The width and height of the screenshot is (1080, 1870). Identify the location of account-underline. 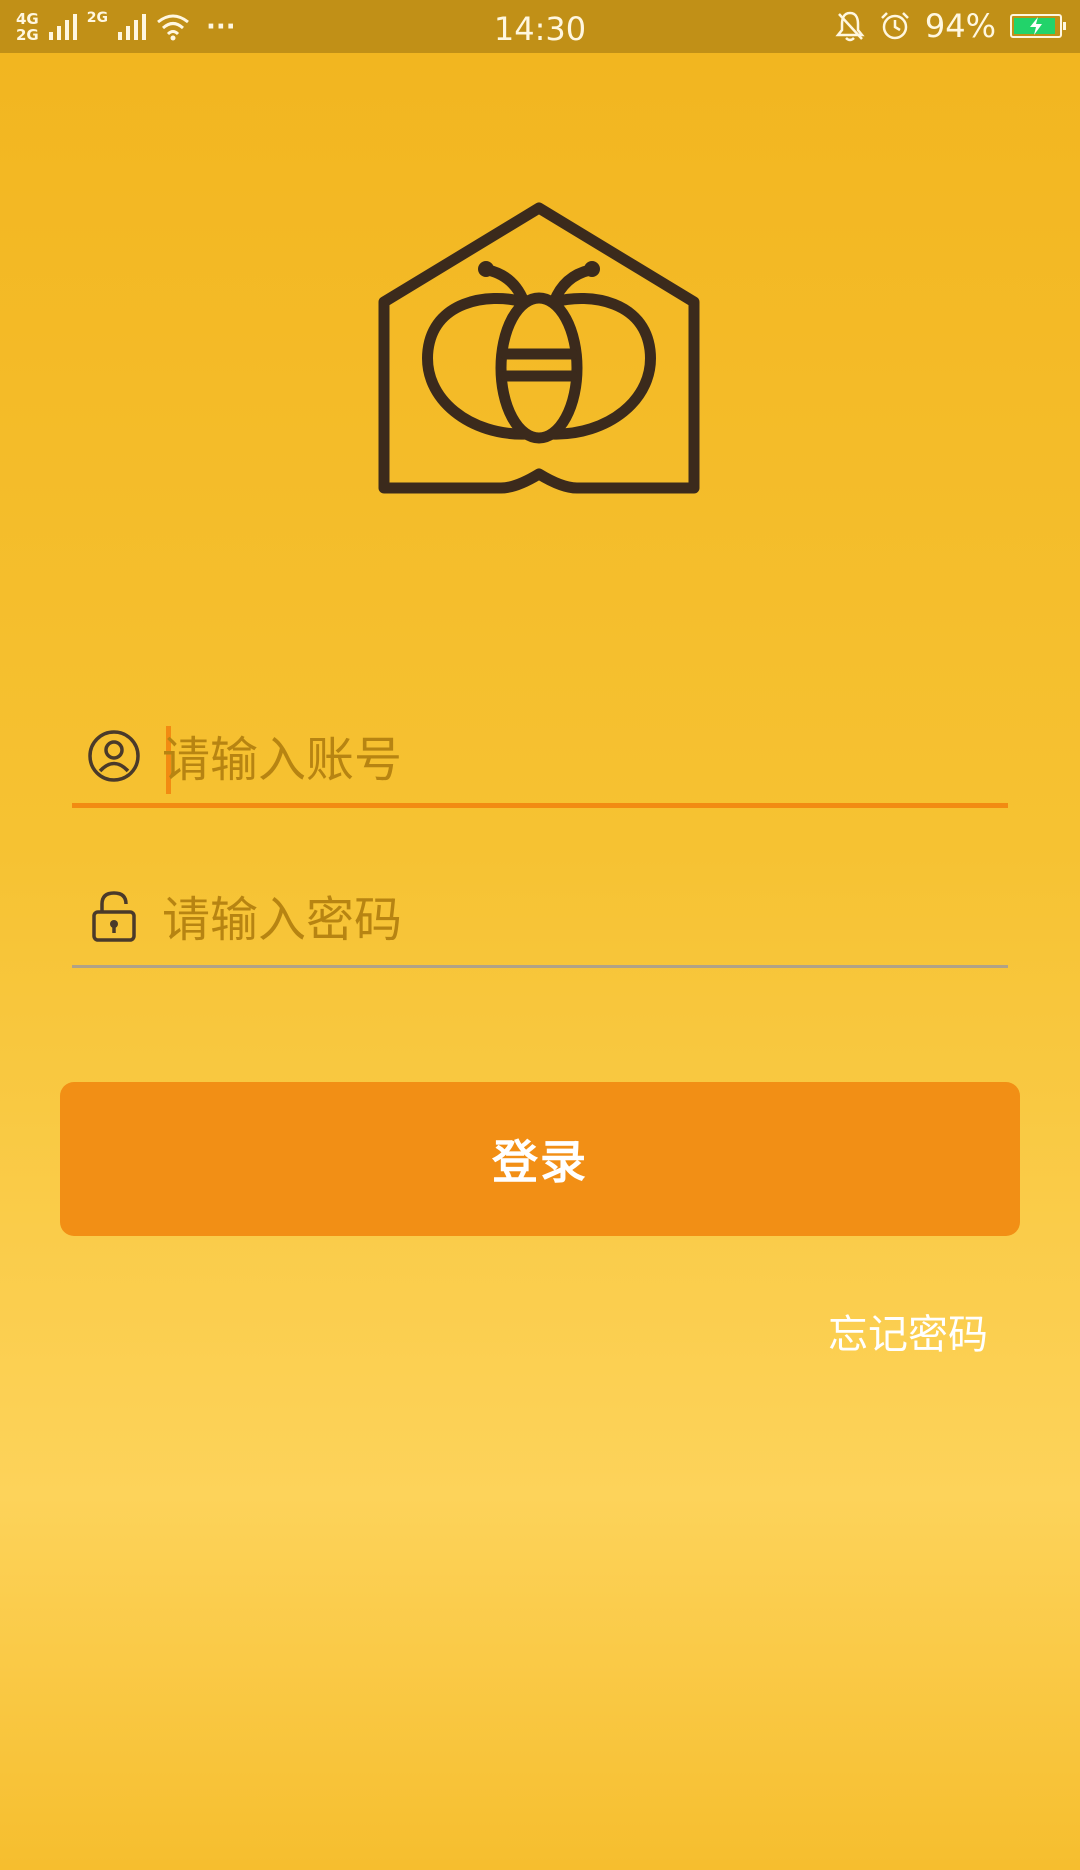
(540, 805).